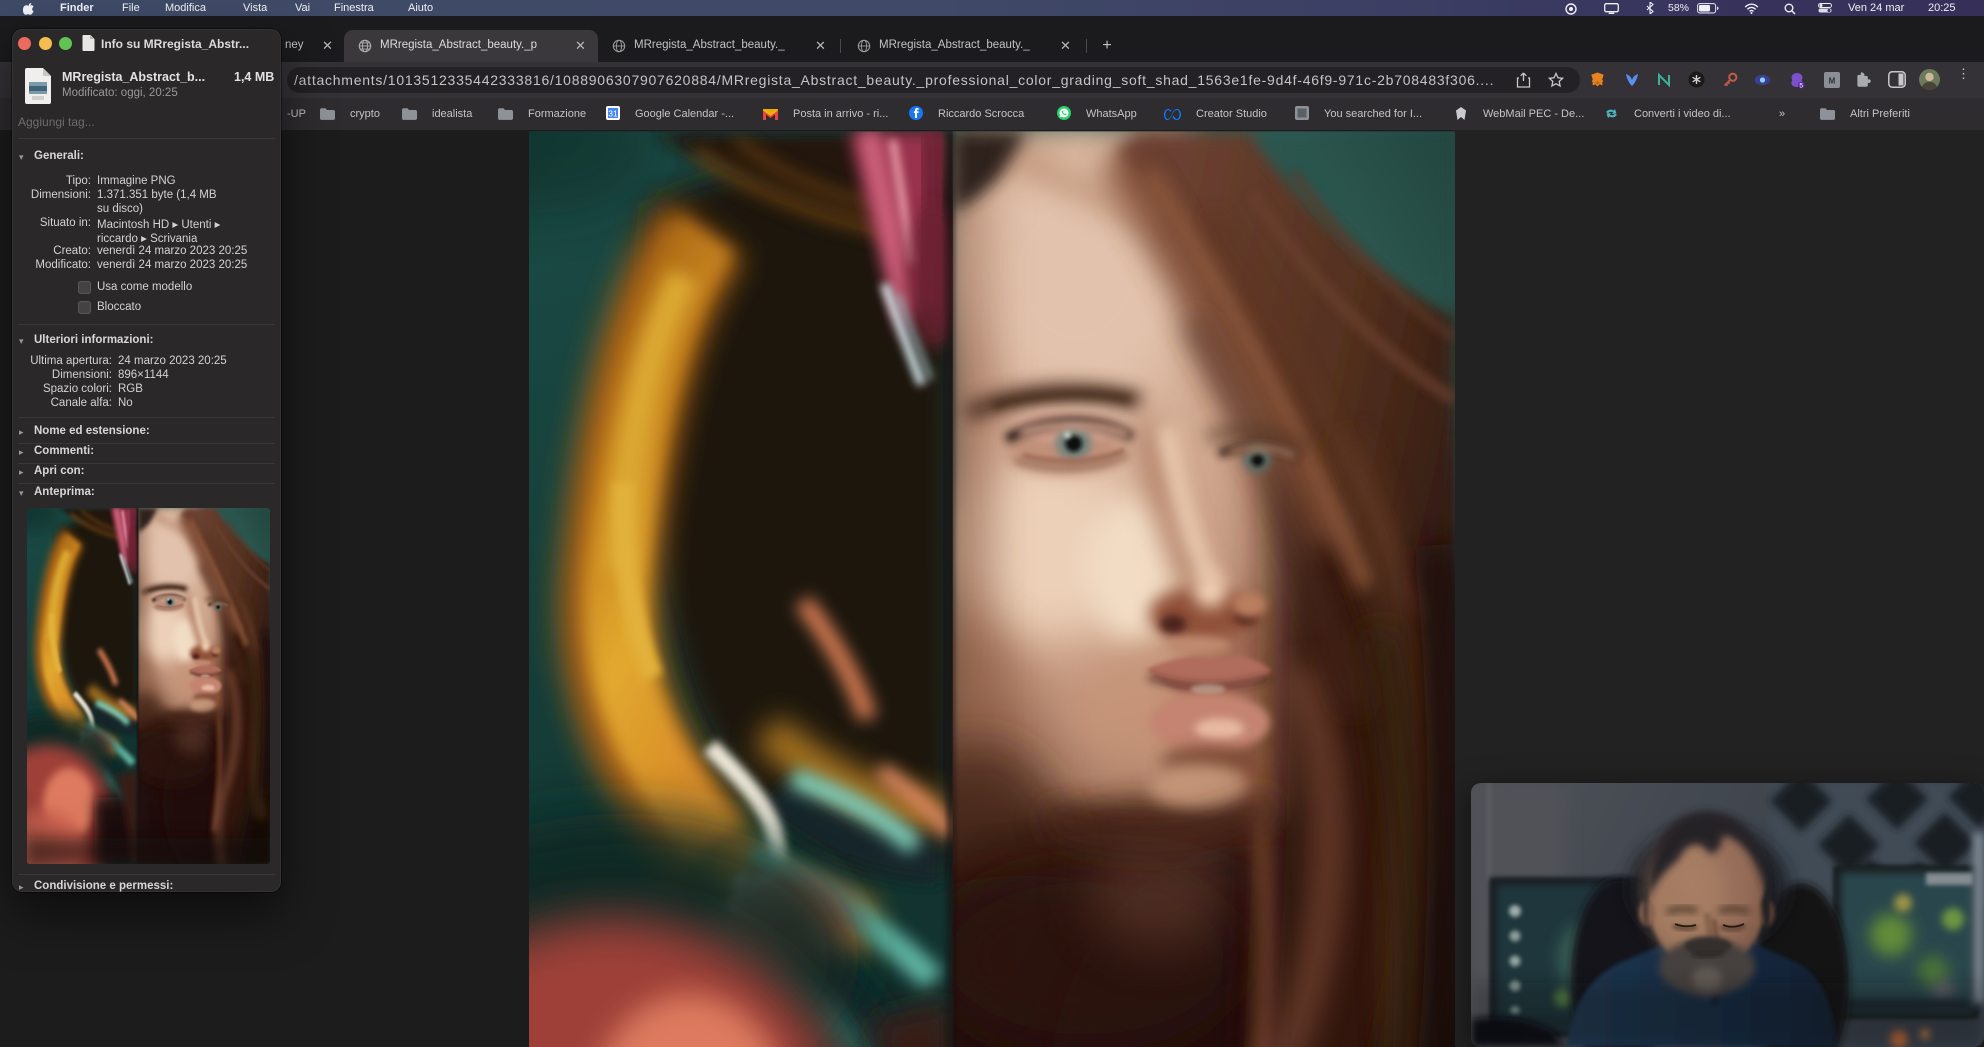  What do you see at coordinates (1801, 85) in the screenshot?
I see `svg-text: 5` at bounding box center [1801, 85].